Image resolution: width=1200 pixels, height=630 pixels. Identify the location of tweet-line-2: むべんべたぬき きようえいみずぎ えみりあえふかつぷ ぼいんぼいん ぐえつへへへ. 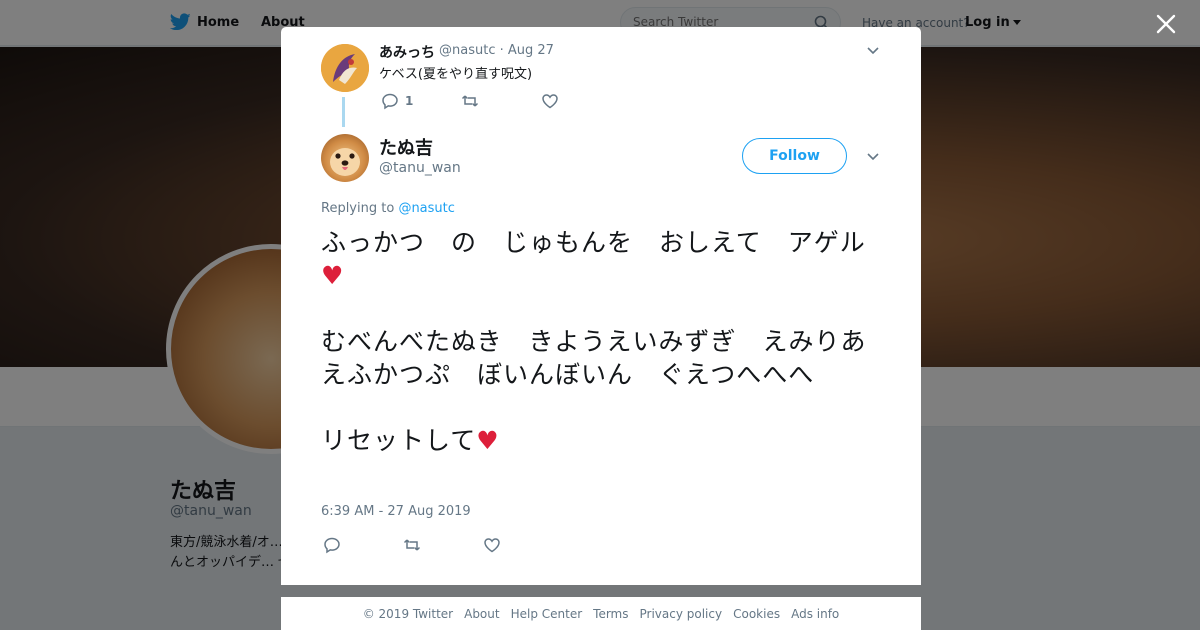
(594, 358).